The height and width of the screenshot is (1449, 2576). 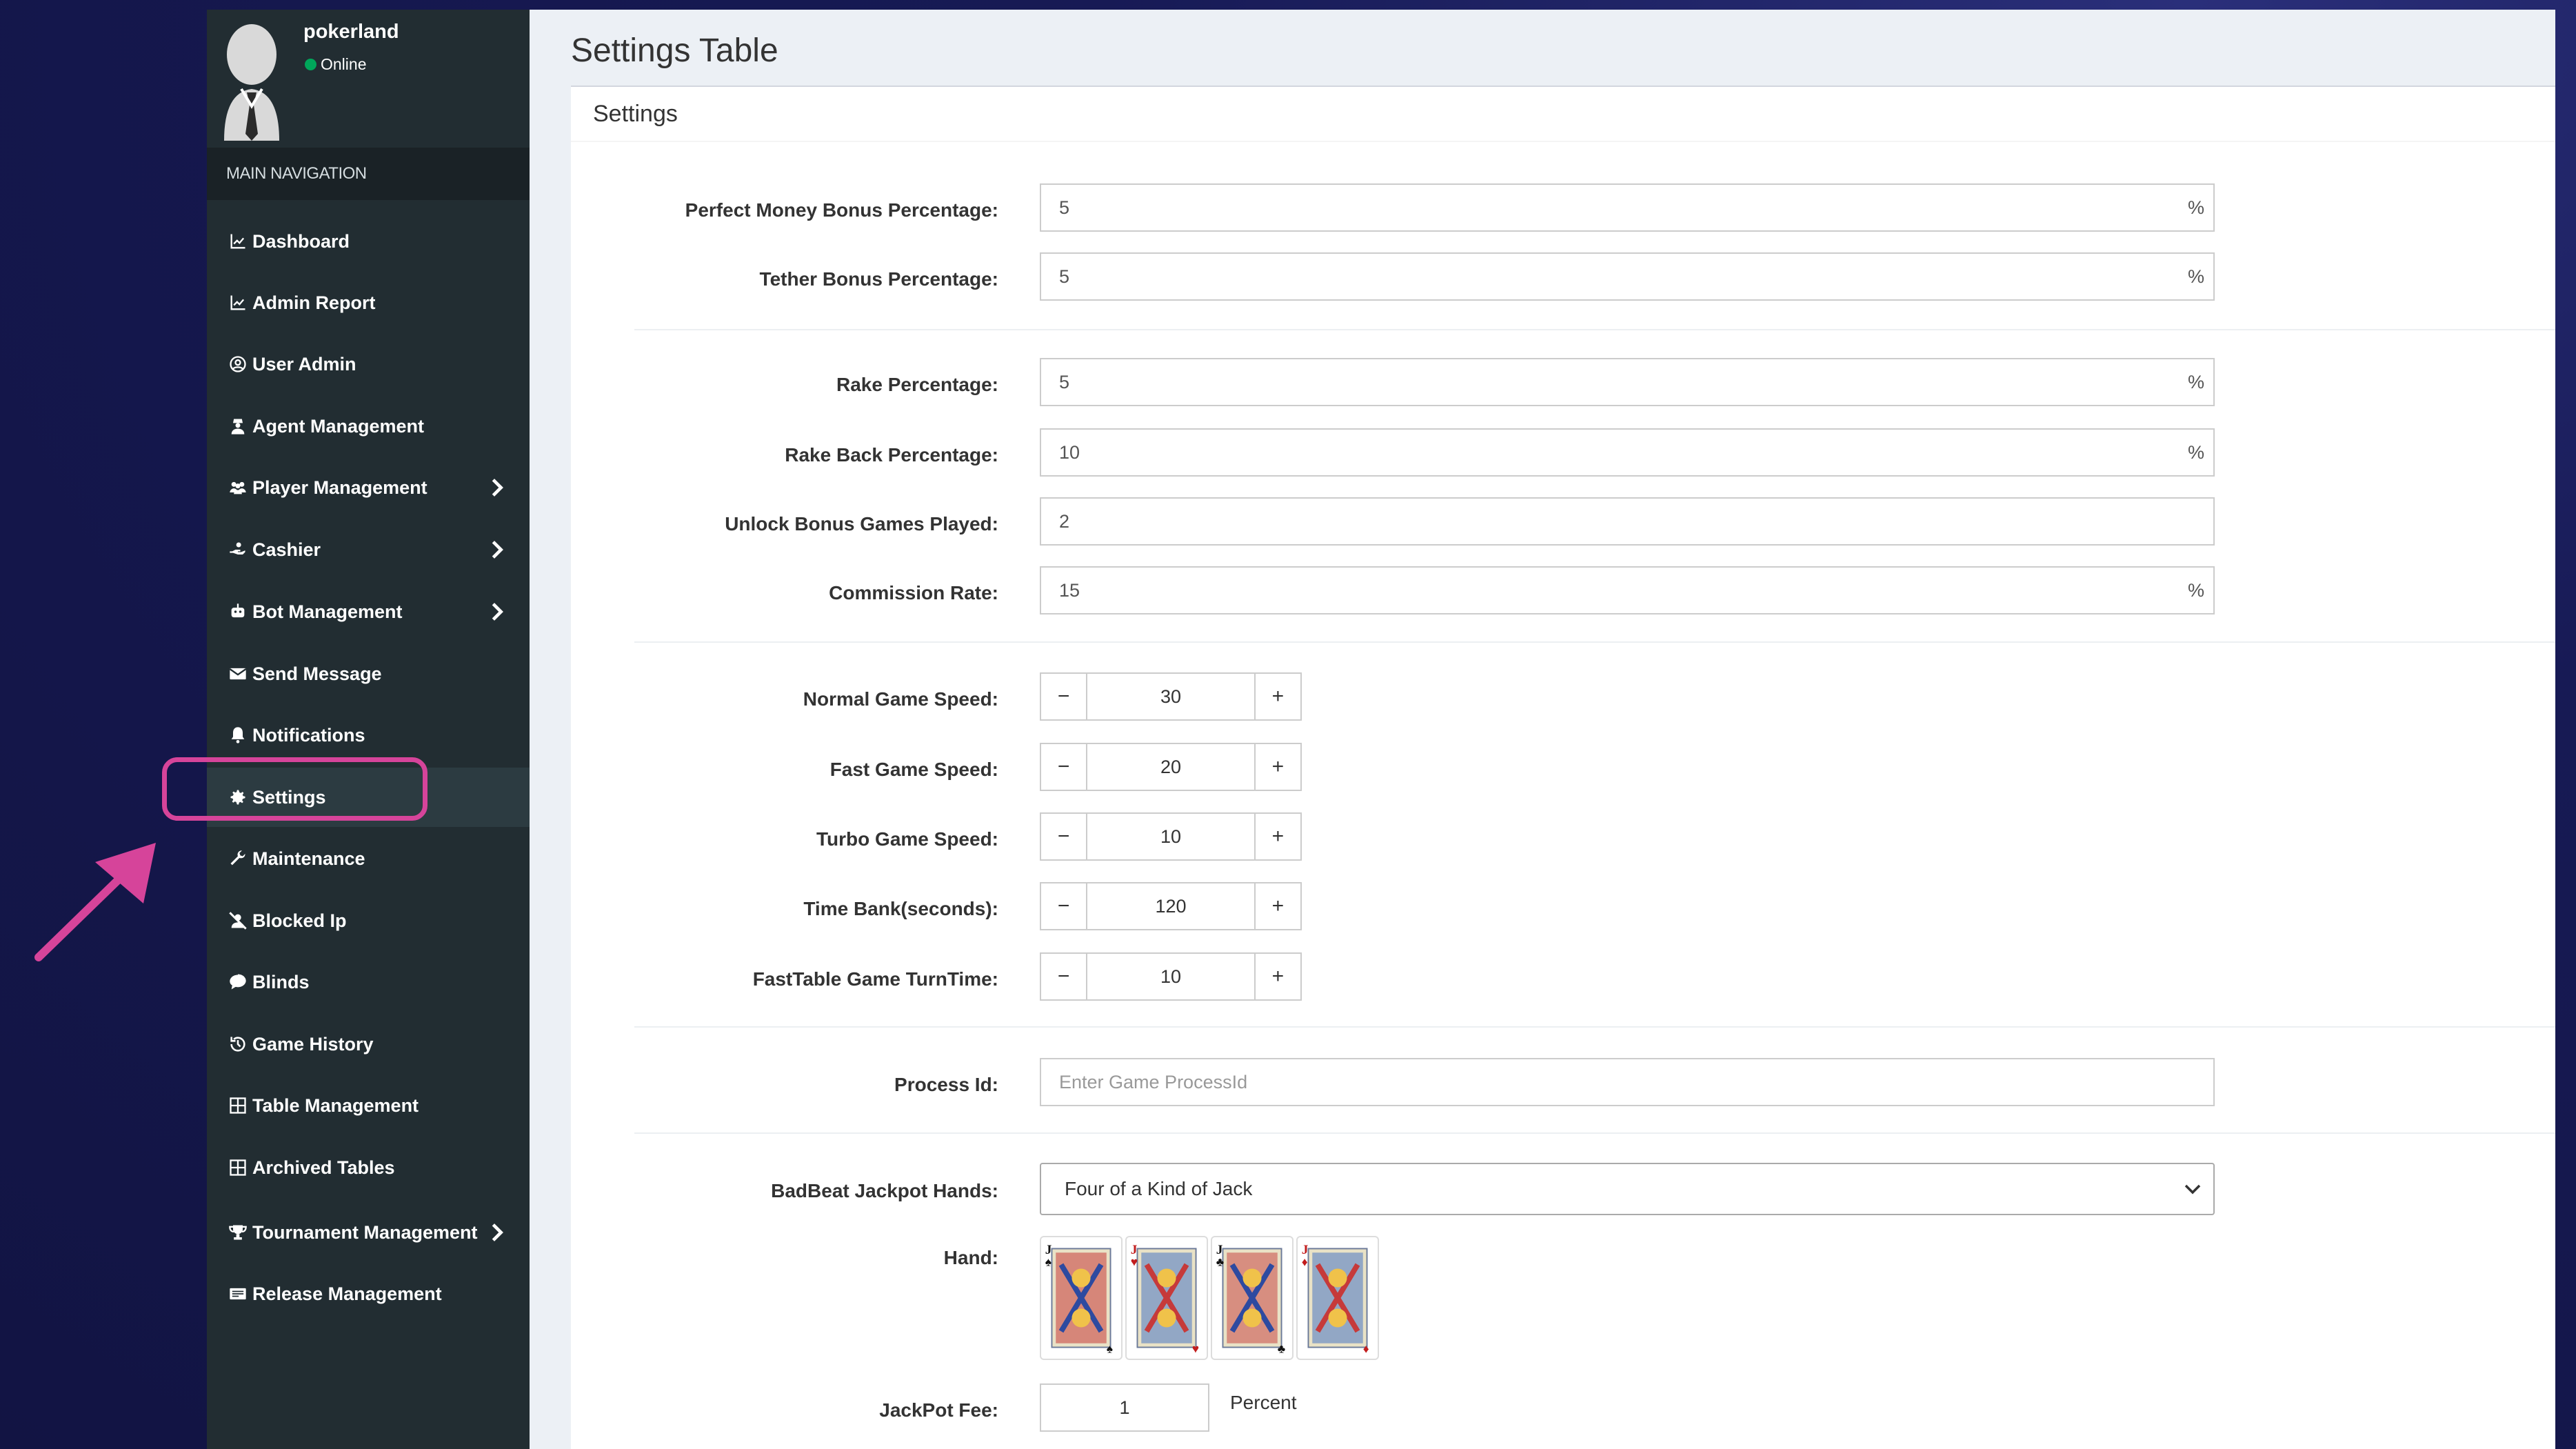 I want to click on card-jack-of-spades: J ♠ ♠, so click(x=1081, y=1298).